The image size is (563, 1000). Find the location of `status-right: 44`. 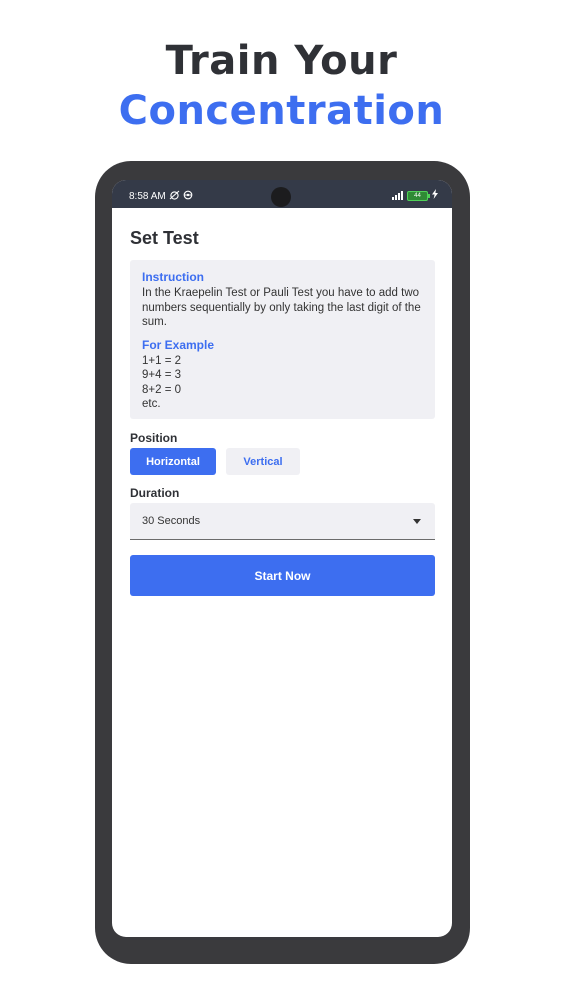

status-right: 44 is located at coordinates (415, 195).